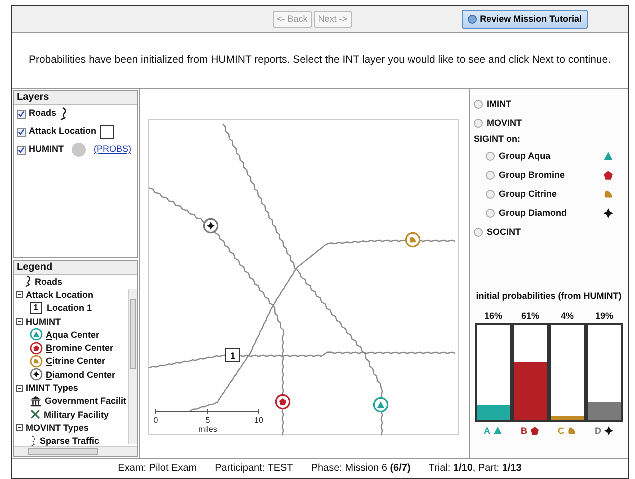 This screenshot has height=479, width=635. What do you see at coordinates (493, 316) in the screenshot?
I see `percentage-label: 16%` at bounding box center [493, 316].